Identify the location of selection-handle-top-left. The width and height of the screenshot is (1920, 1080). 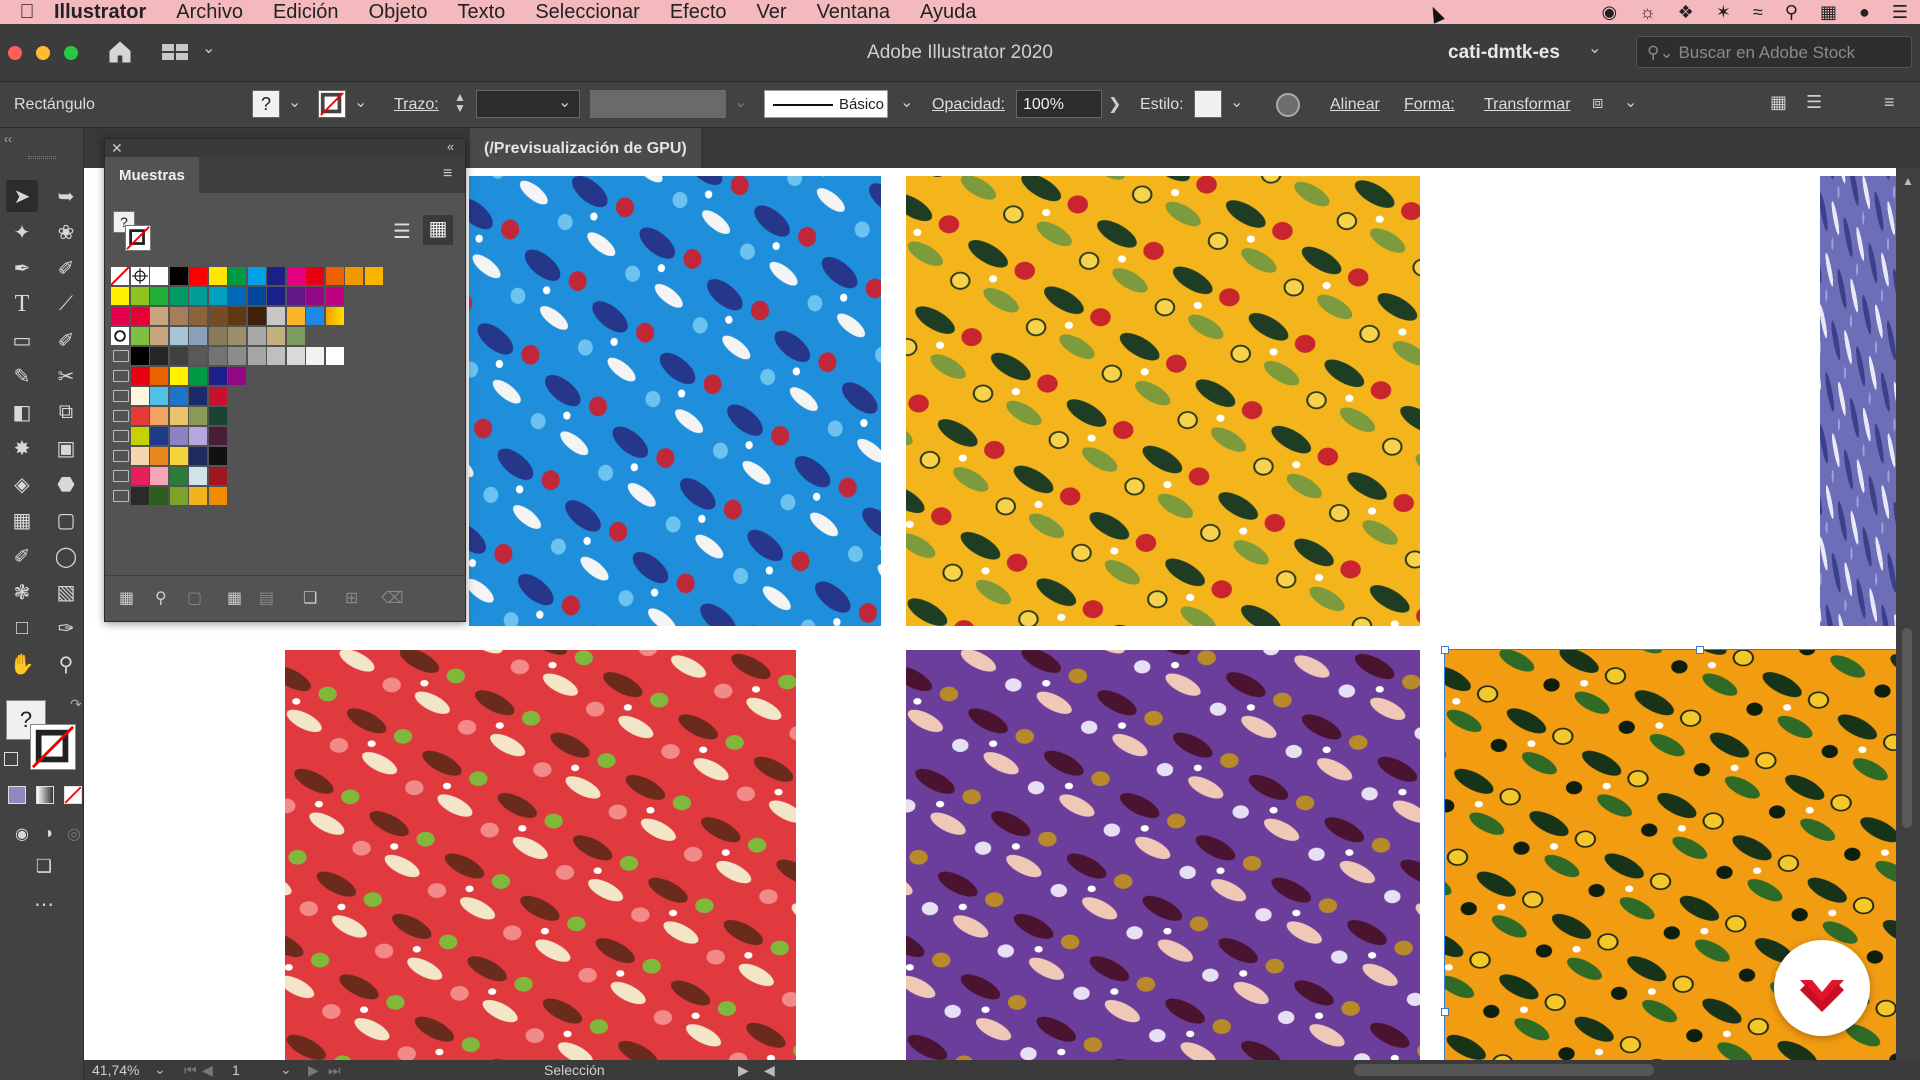
(1445, 650).